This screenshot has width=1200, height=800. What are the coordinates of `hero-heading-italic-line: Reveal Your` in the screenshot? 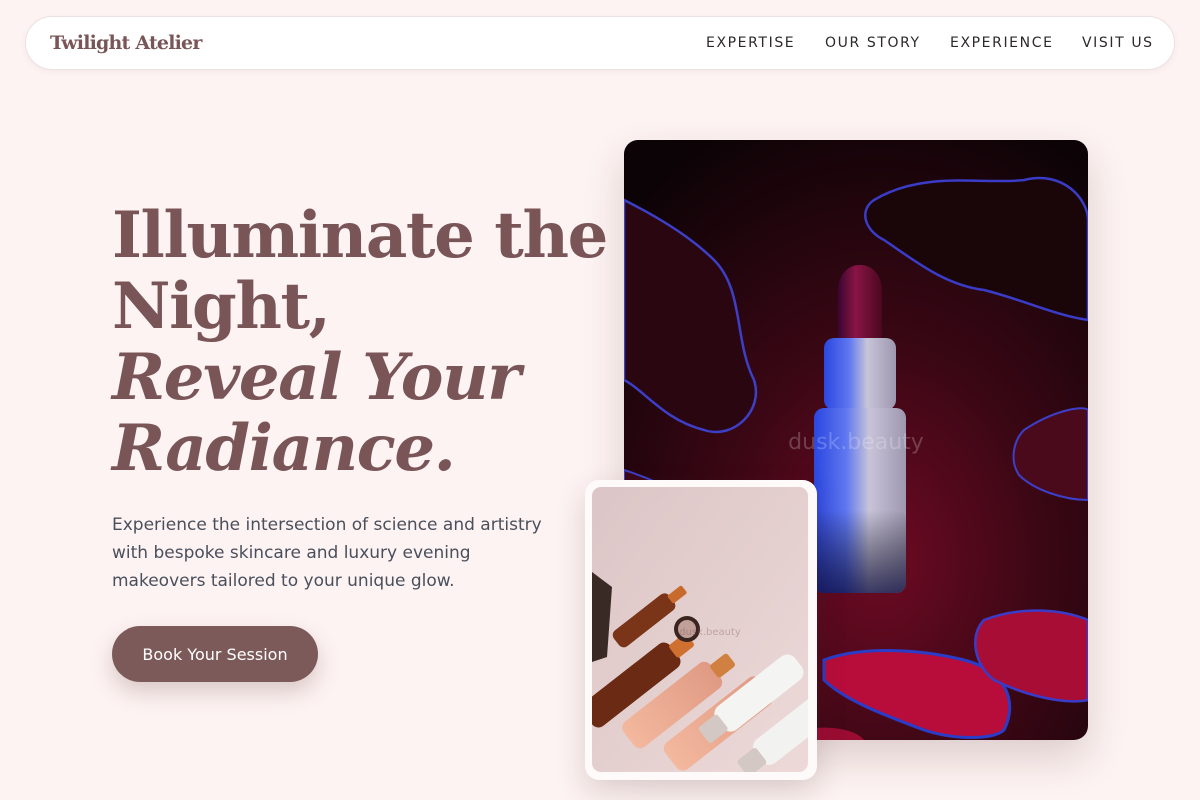 It's located at (316, 377).